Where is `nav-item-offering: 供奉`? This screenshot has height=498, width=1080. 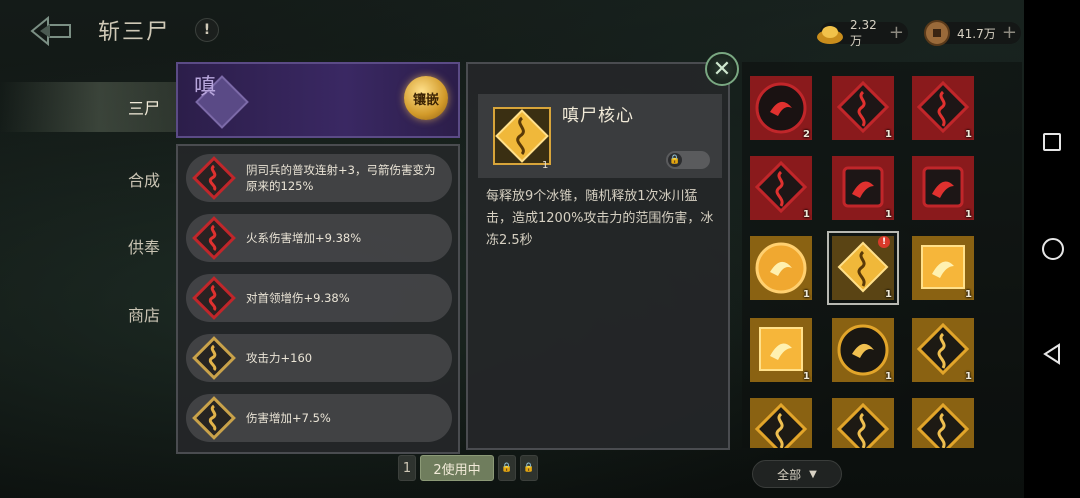 nav-item-offering: 供奉 is located at coordinates (90, 246).